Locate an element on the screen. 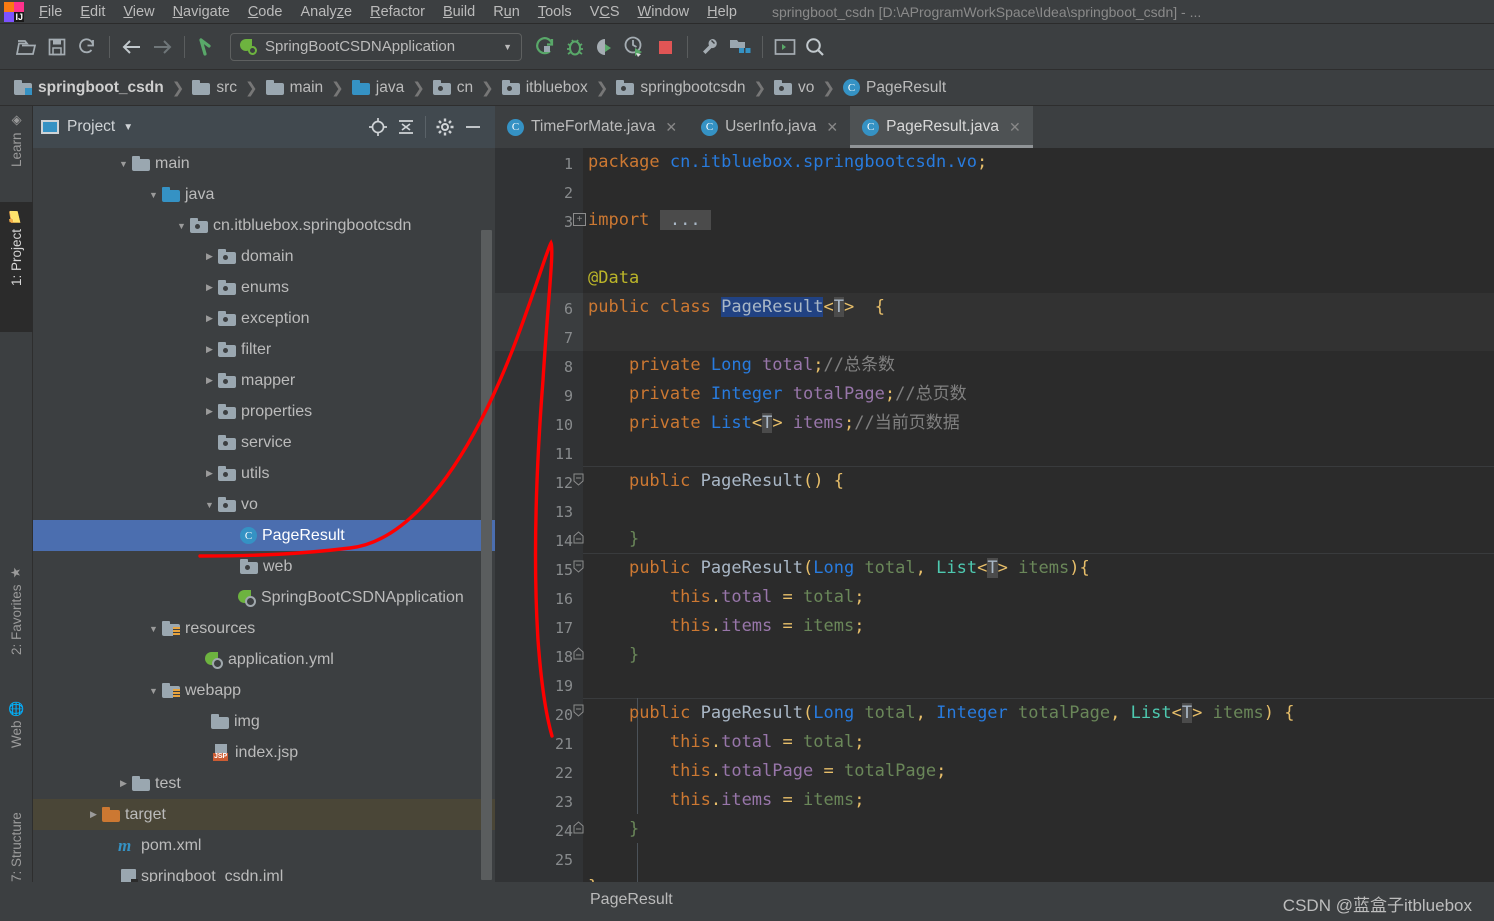 Image resolution: width=1494 pixels, height=921 pixels. tree-item-application-yml: application.yml is located at coordinates (264, 659).